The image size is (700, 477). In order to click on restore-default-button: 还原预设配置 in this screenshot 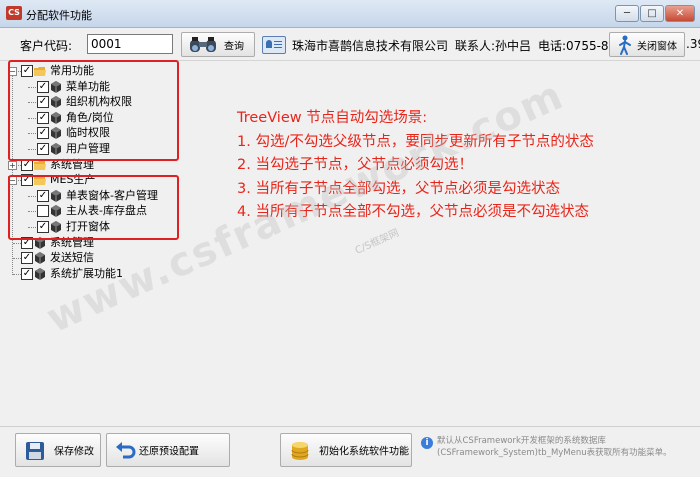, I will do `click(168, 450)`.